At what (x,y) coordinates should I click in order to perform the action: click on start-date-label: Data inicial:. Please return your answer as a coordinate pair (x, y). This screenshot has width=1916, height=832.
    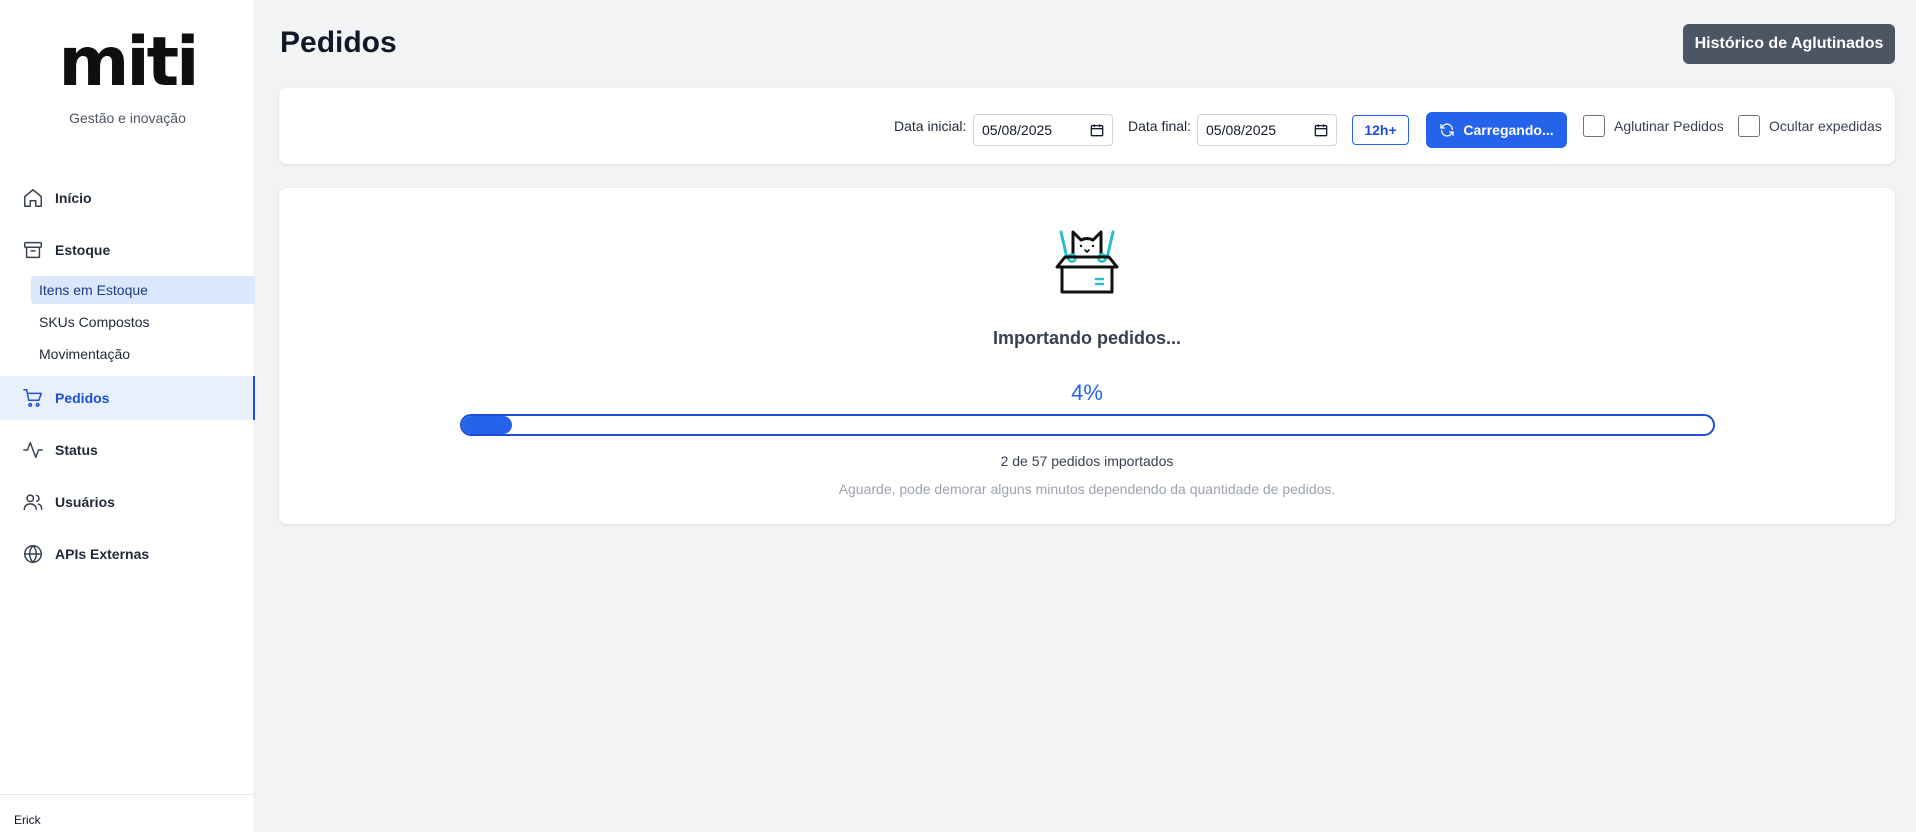
    Looking at the image, I should click on (930, 126).